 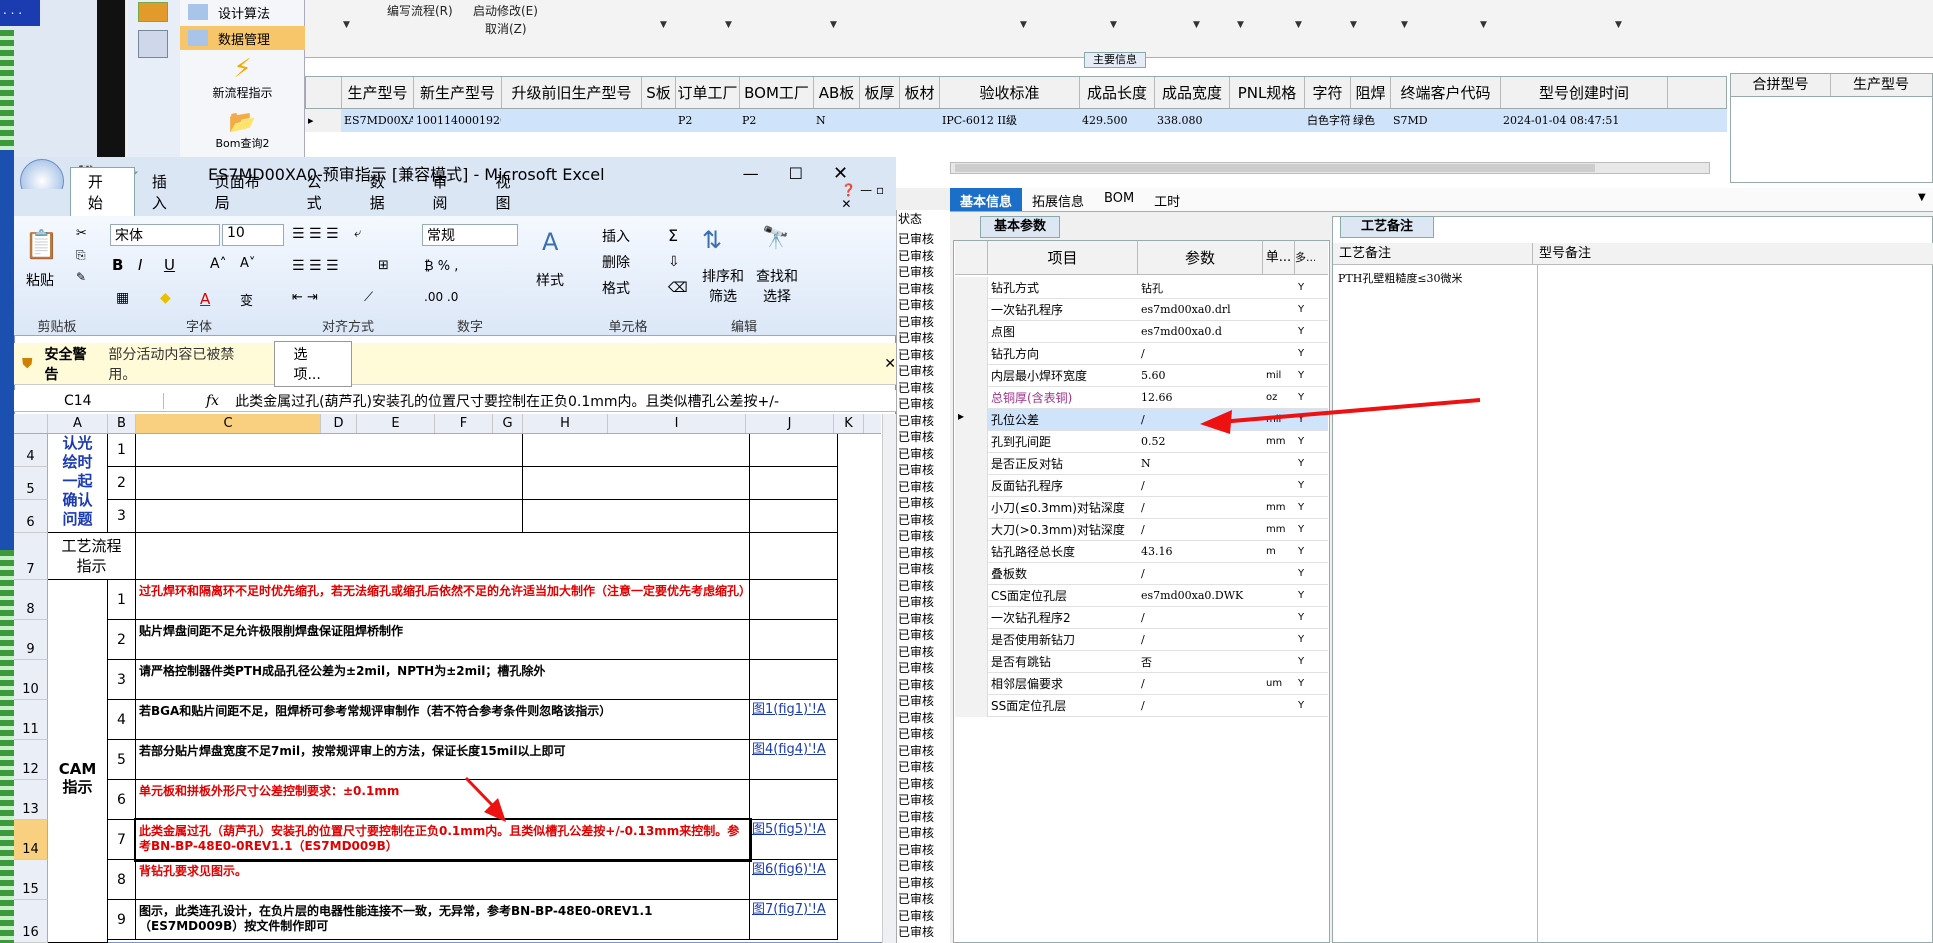 What do you see at coordinates (1141, 463) in the screenshot?
I see `param-row: 是否正反对钻 N Y` at bounding box center [1141, 463].